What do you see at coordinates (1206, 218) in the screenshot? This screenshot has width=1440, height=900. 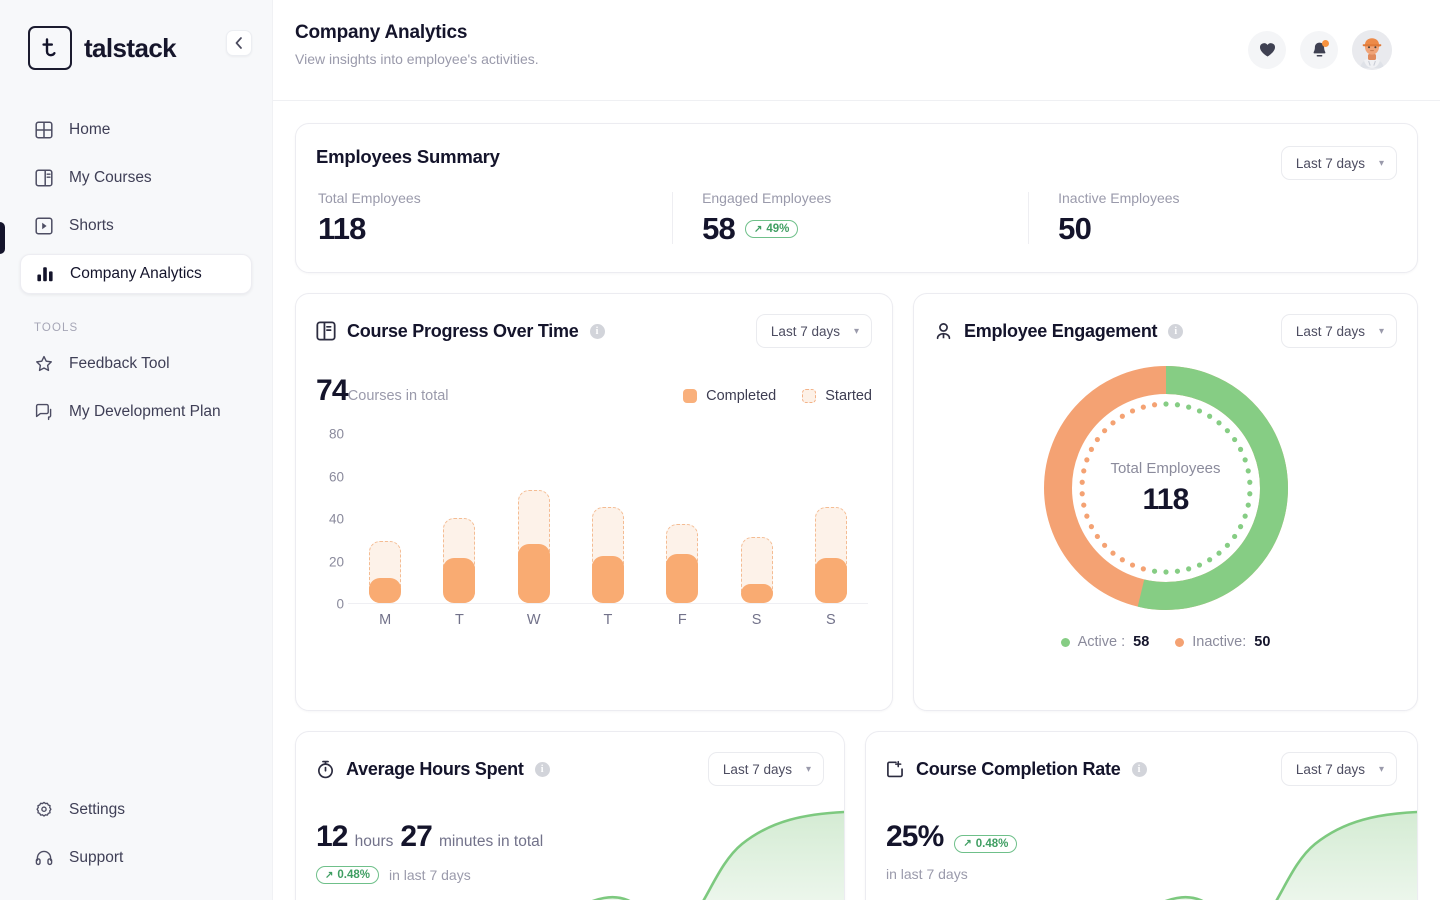 I see `stat-inactive-employees: Inactive Employees 50` at bounding box center [1206, 218].